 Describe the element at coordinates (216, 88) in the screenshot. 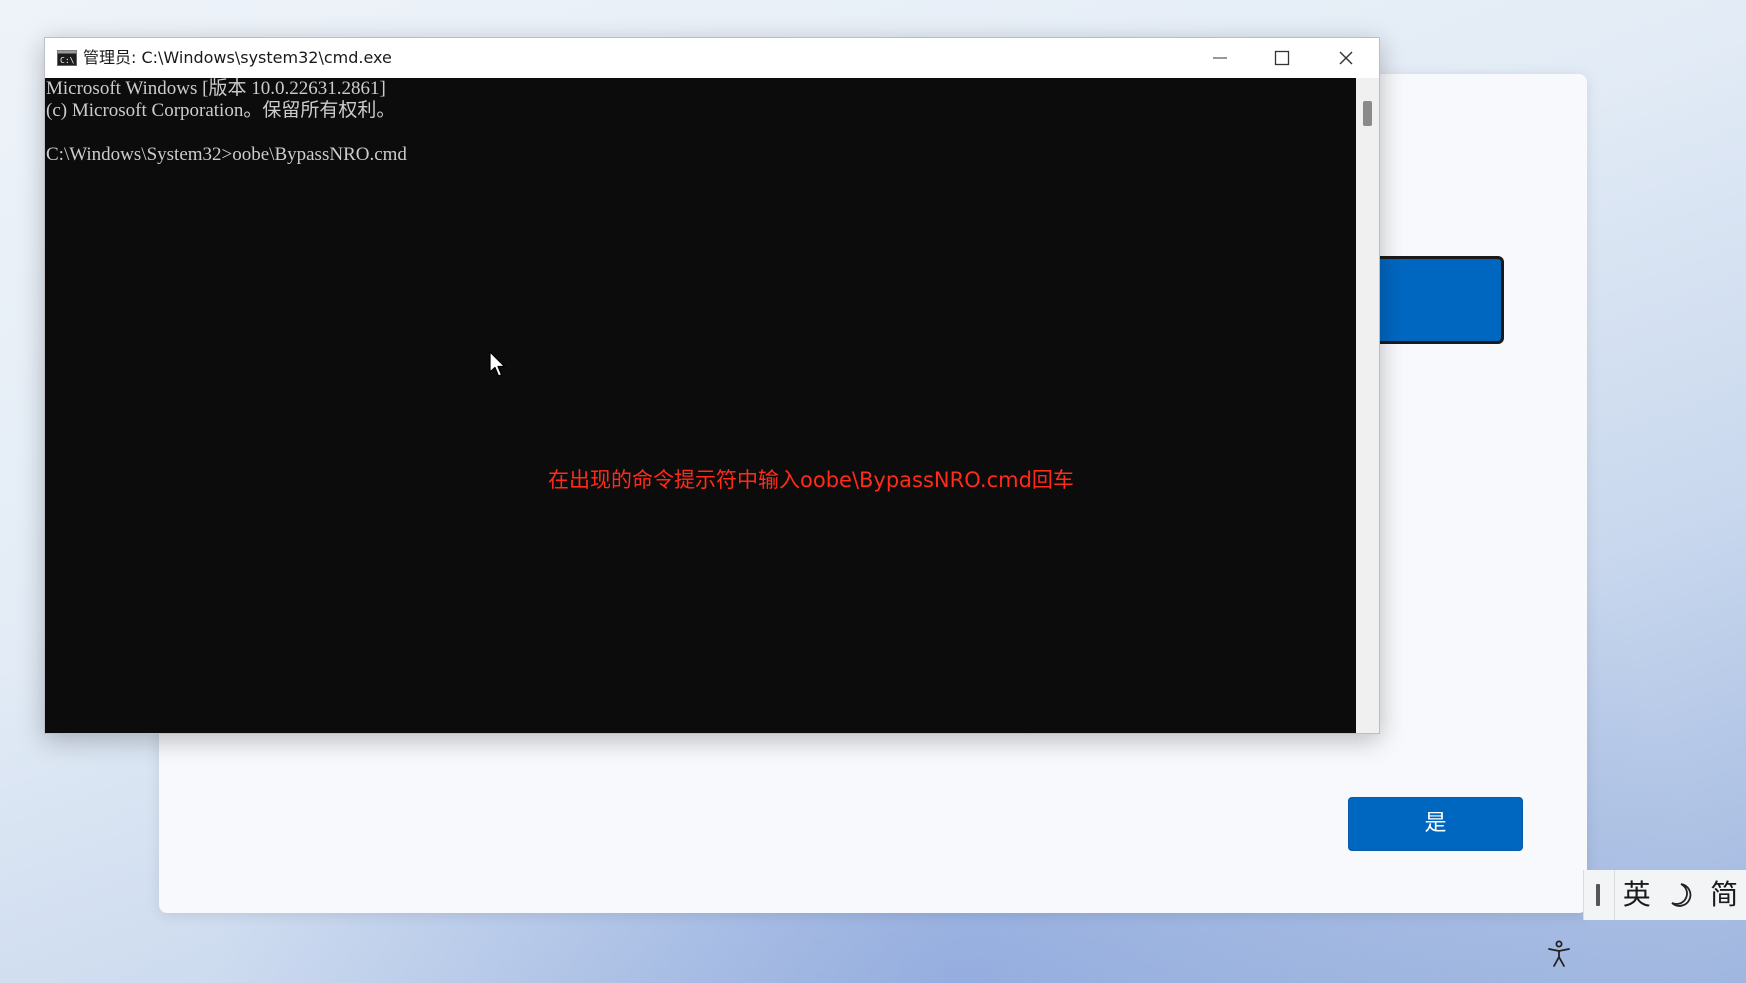

I see `console-line: Microsoft Windows [版本 10.0.22631.2861]` at that location.